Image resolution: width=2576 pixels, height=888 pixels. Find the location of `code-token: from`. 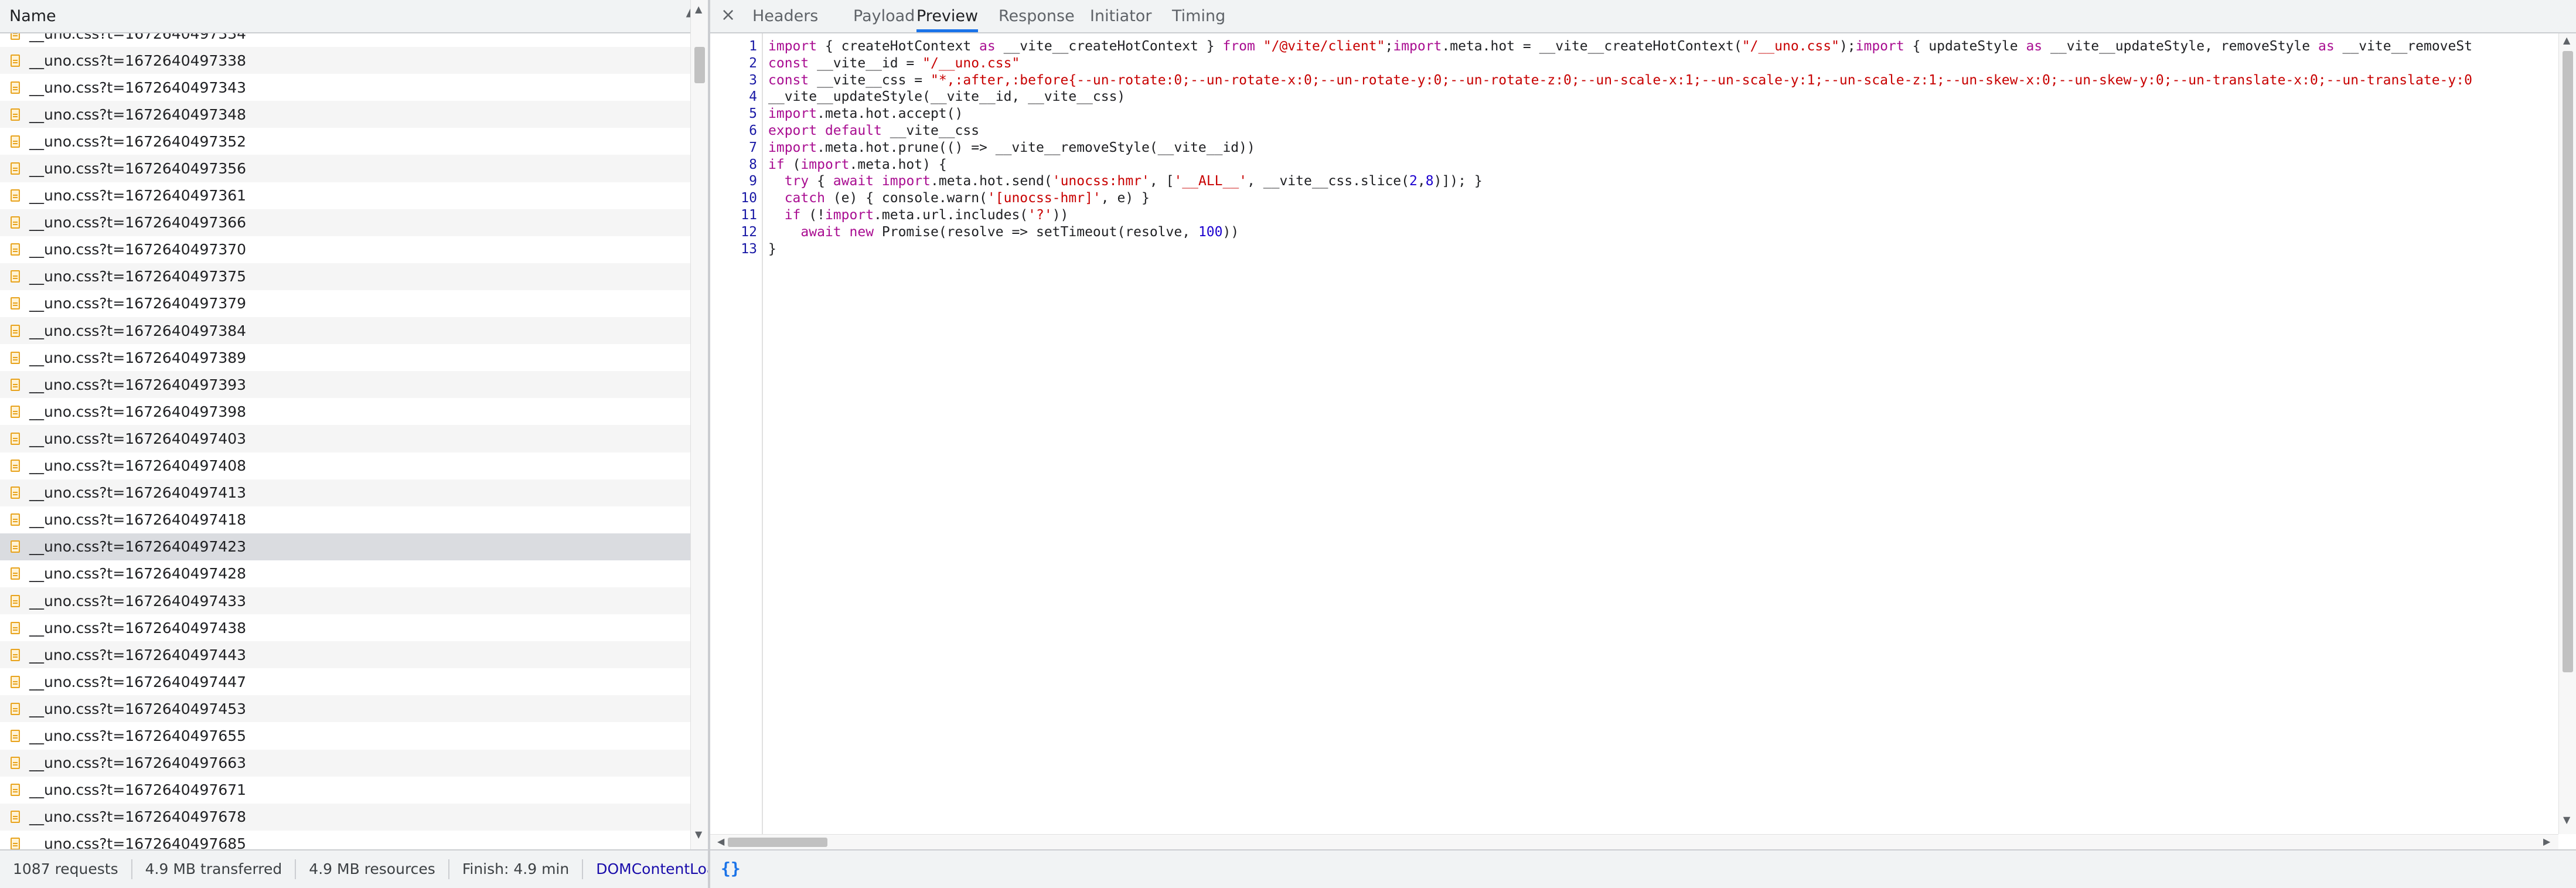

code-token: from is located at coordinates (1238, 46).